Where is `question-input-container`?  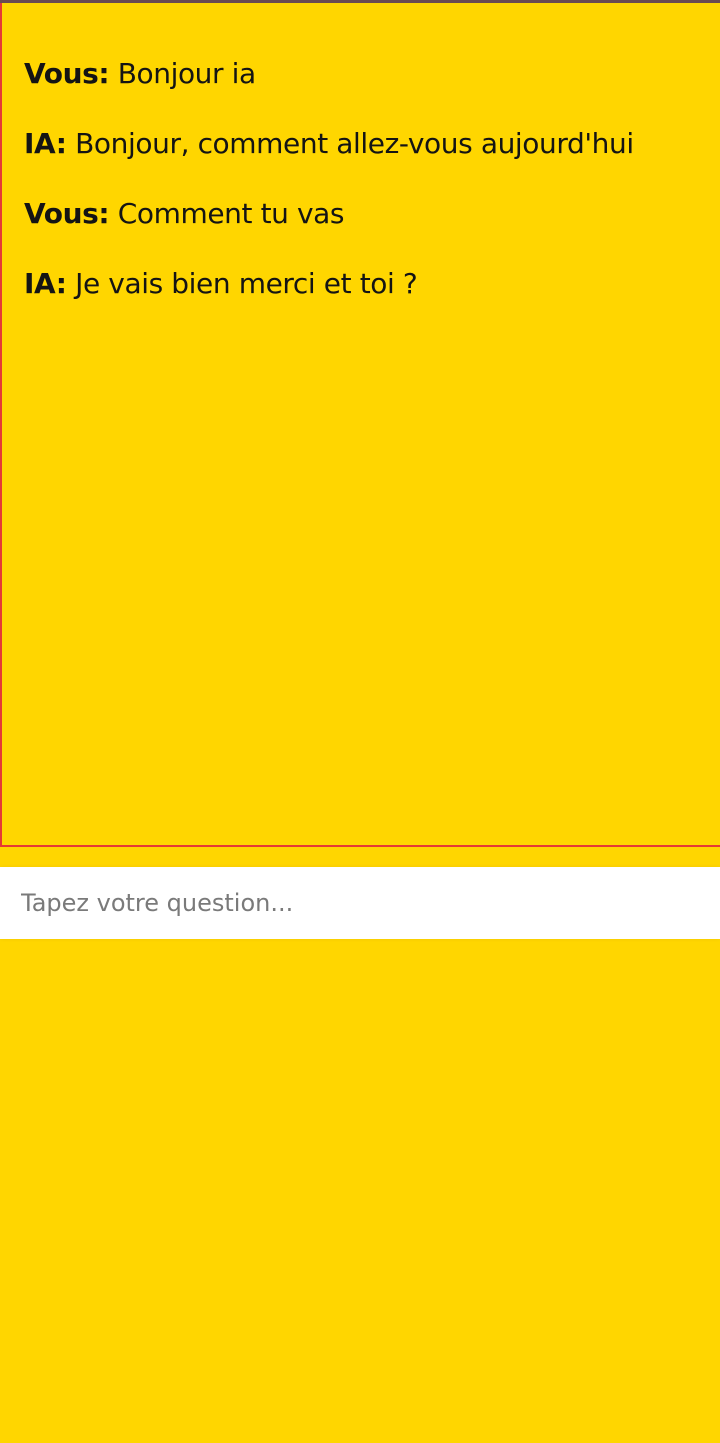
question-input-container is located at coordinates (360, 903).